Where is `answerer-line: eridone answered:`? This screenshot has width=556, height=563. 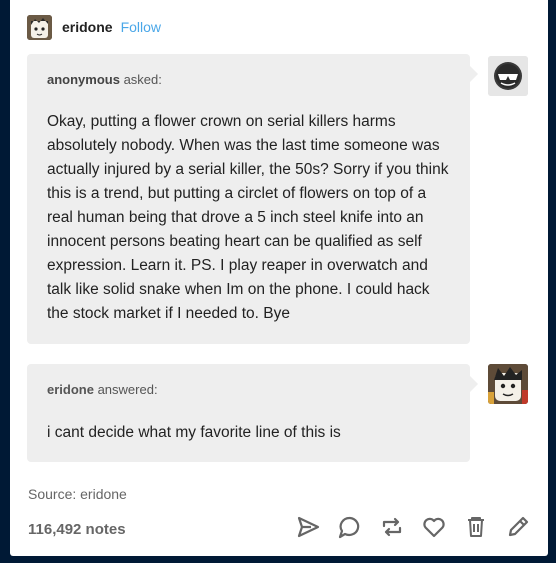
answerer-line: eridone answered: is located at coordinates (102, 389).